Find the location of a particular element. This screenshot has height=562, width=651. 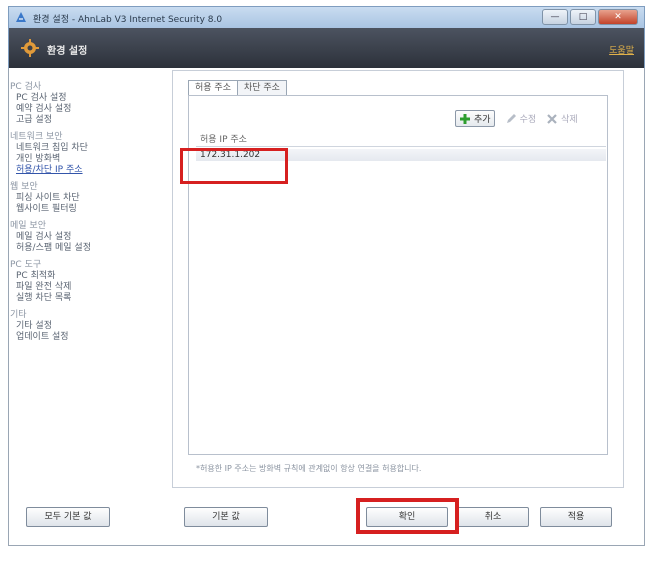

sidebar-section-pc-scan: PC 검사 PC 검사 설정 예약 검사 설정 고급 설정 is located at coordinates (87, 104).